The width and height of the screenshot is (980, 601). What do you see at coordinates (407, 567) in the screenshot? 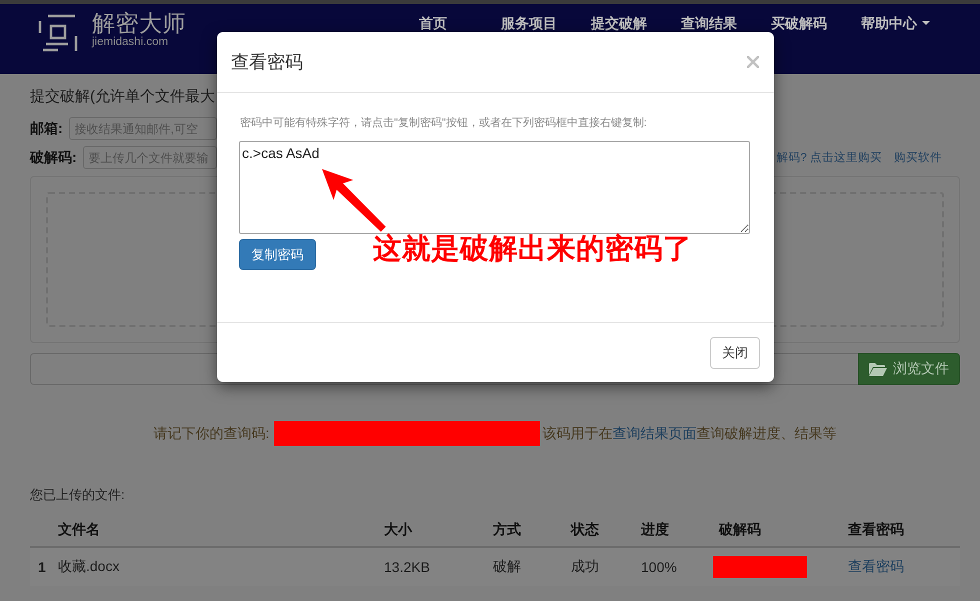
I see `table-cell: 13.2KB` at bounding box center [407, 567].